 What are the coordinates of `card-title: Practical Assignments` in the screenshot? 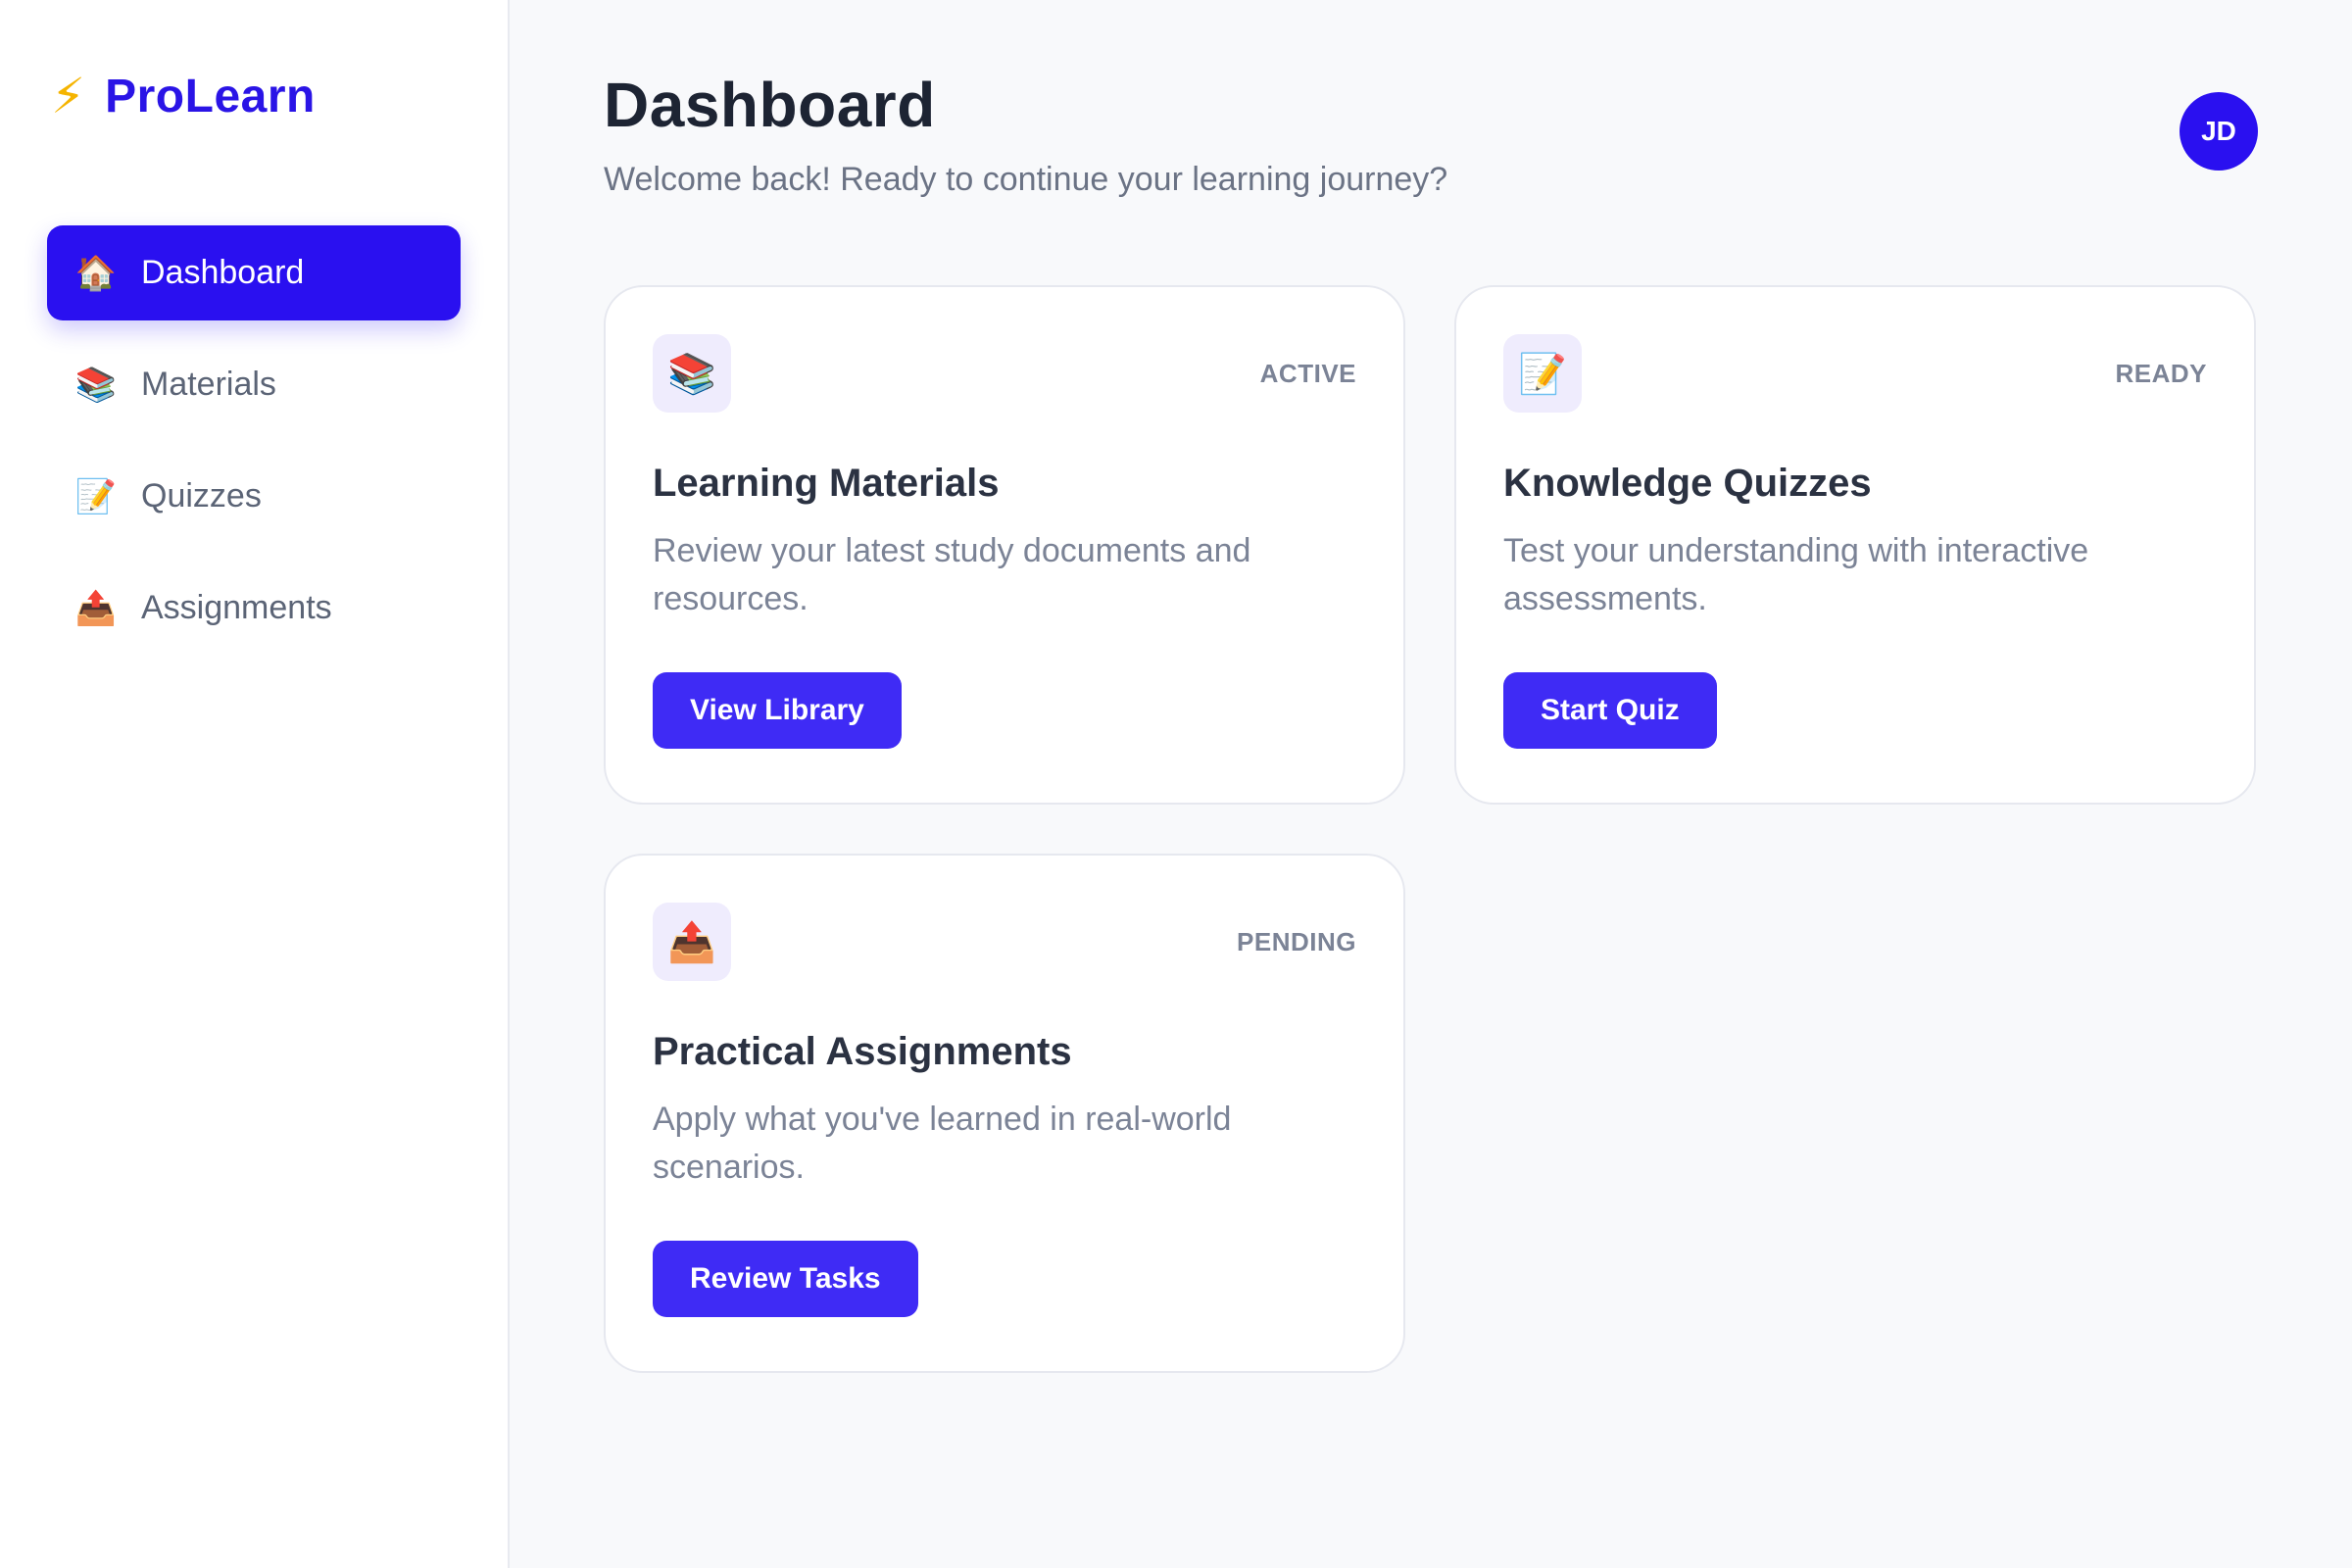 It's located at (862, 1051).